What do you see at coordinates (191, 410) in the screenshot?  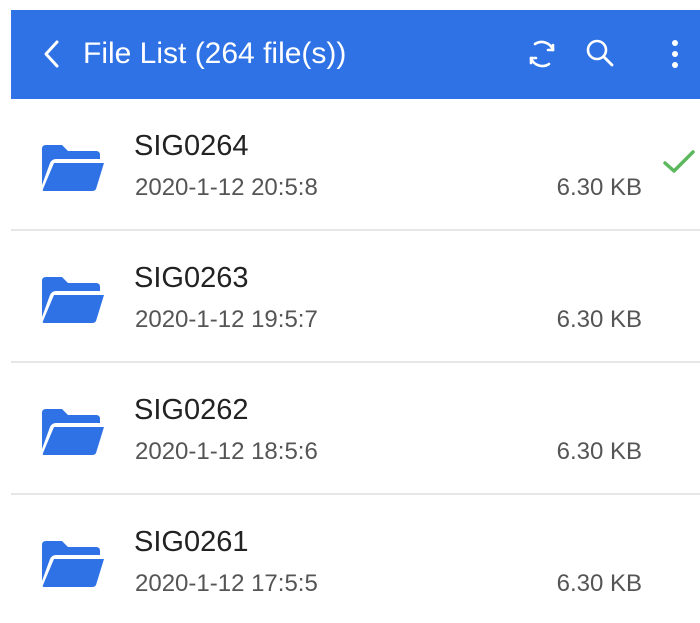 I see `file-name: SIG0262` at bounding box center [191, 410].